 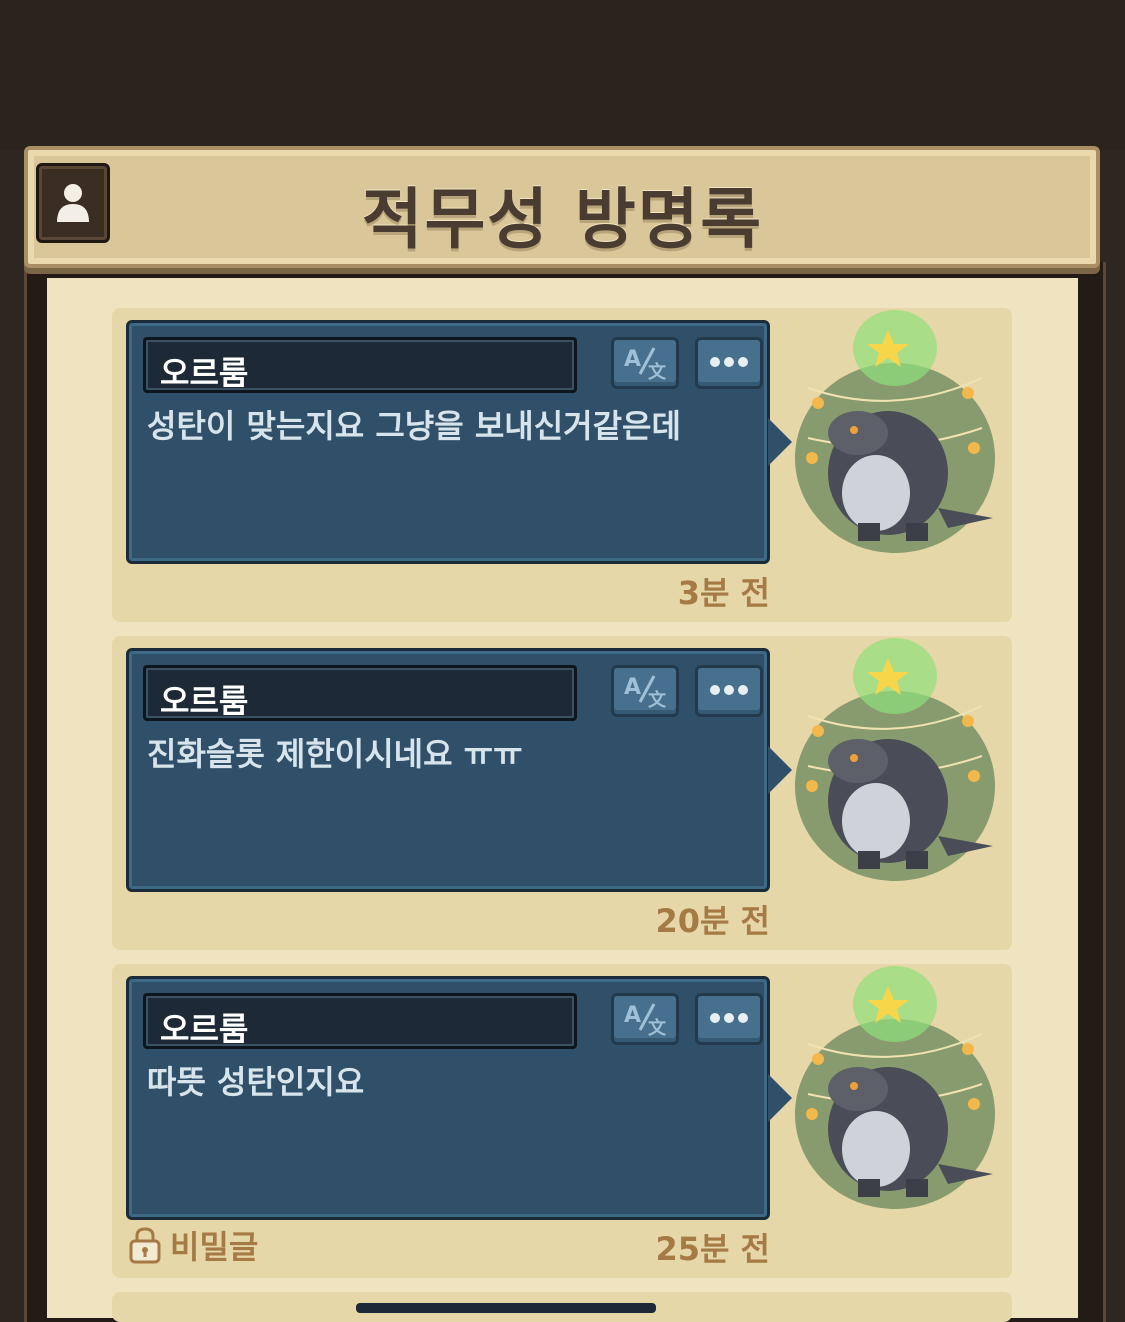 I want to click on message-text: 진화슬롯 제한이시네요 ㅠㅠ, so click(x=335, y=754).